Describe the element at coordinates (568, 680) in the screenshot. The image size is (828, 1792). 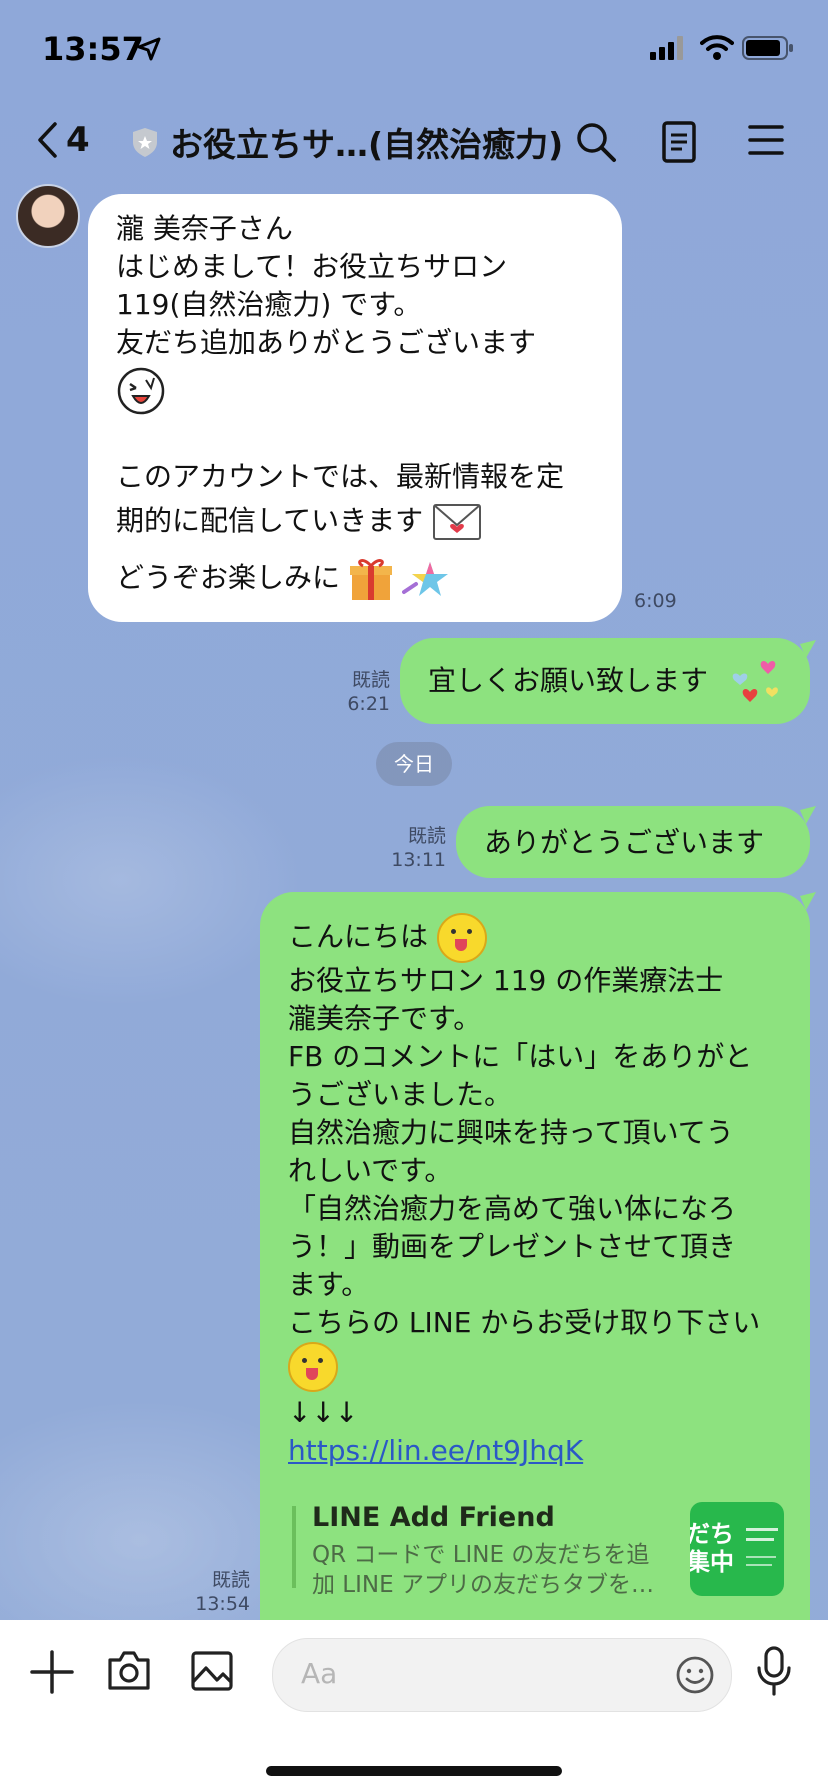
I see `message-text: 宜しくお願い致します` at that location.